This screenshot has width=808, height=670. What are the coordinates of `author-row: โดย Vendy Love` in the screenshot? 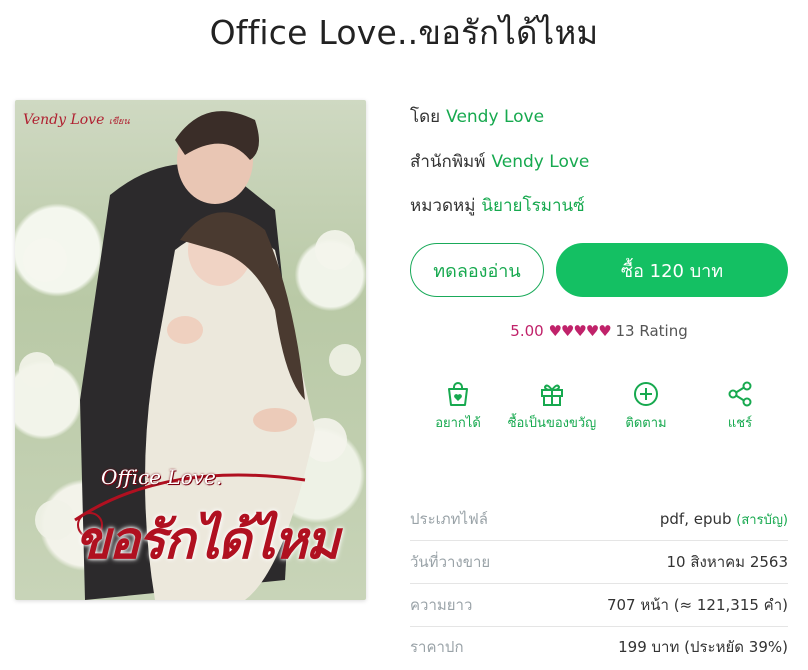 It's located at (477, 116).